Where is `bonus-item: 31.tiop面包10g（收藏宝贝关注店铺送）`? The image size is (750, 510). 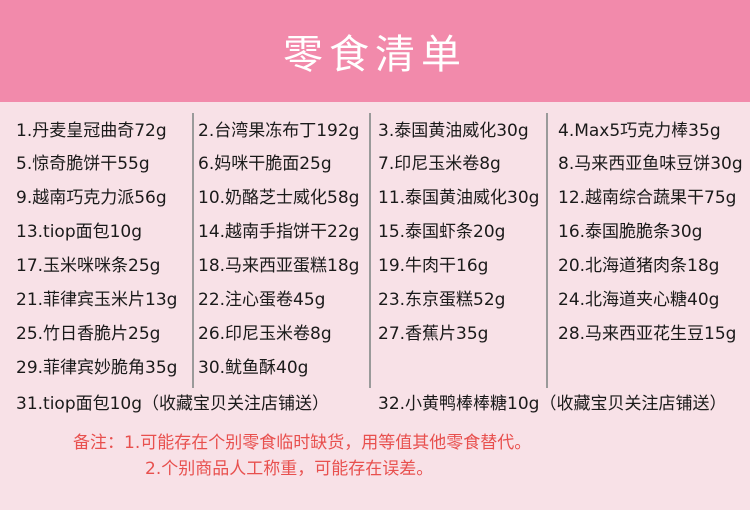
bonus-item: 31.tiop面包10g（收藏宝贝关注店铺送） is located at coordinates (173, 404).